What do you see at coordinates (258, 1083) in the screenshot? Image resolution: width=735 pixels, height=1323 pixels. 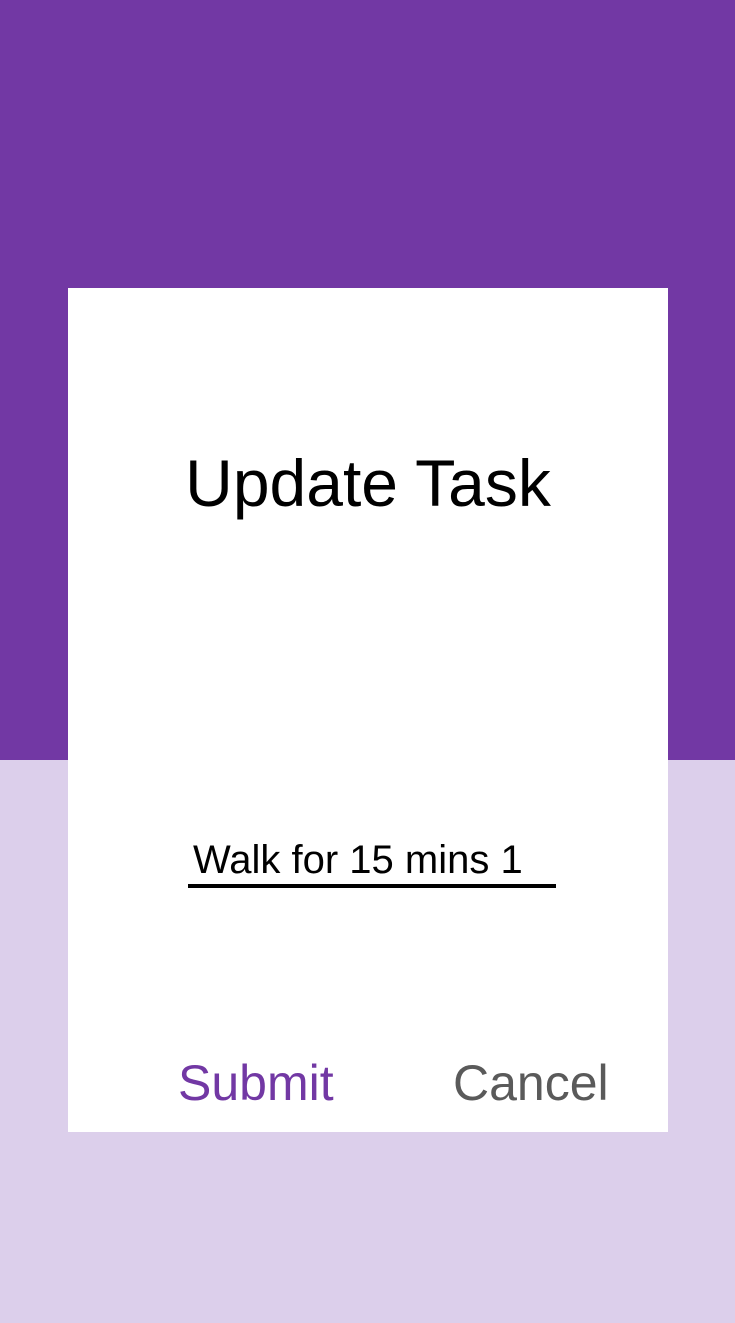 I see `submit-button: Submit` at bounding box center [258, 1083].